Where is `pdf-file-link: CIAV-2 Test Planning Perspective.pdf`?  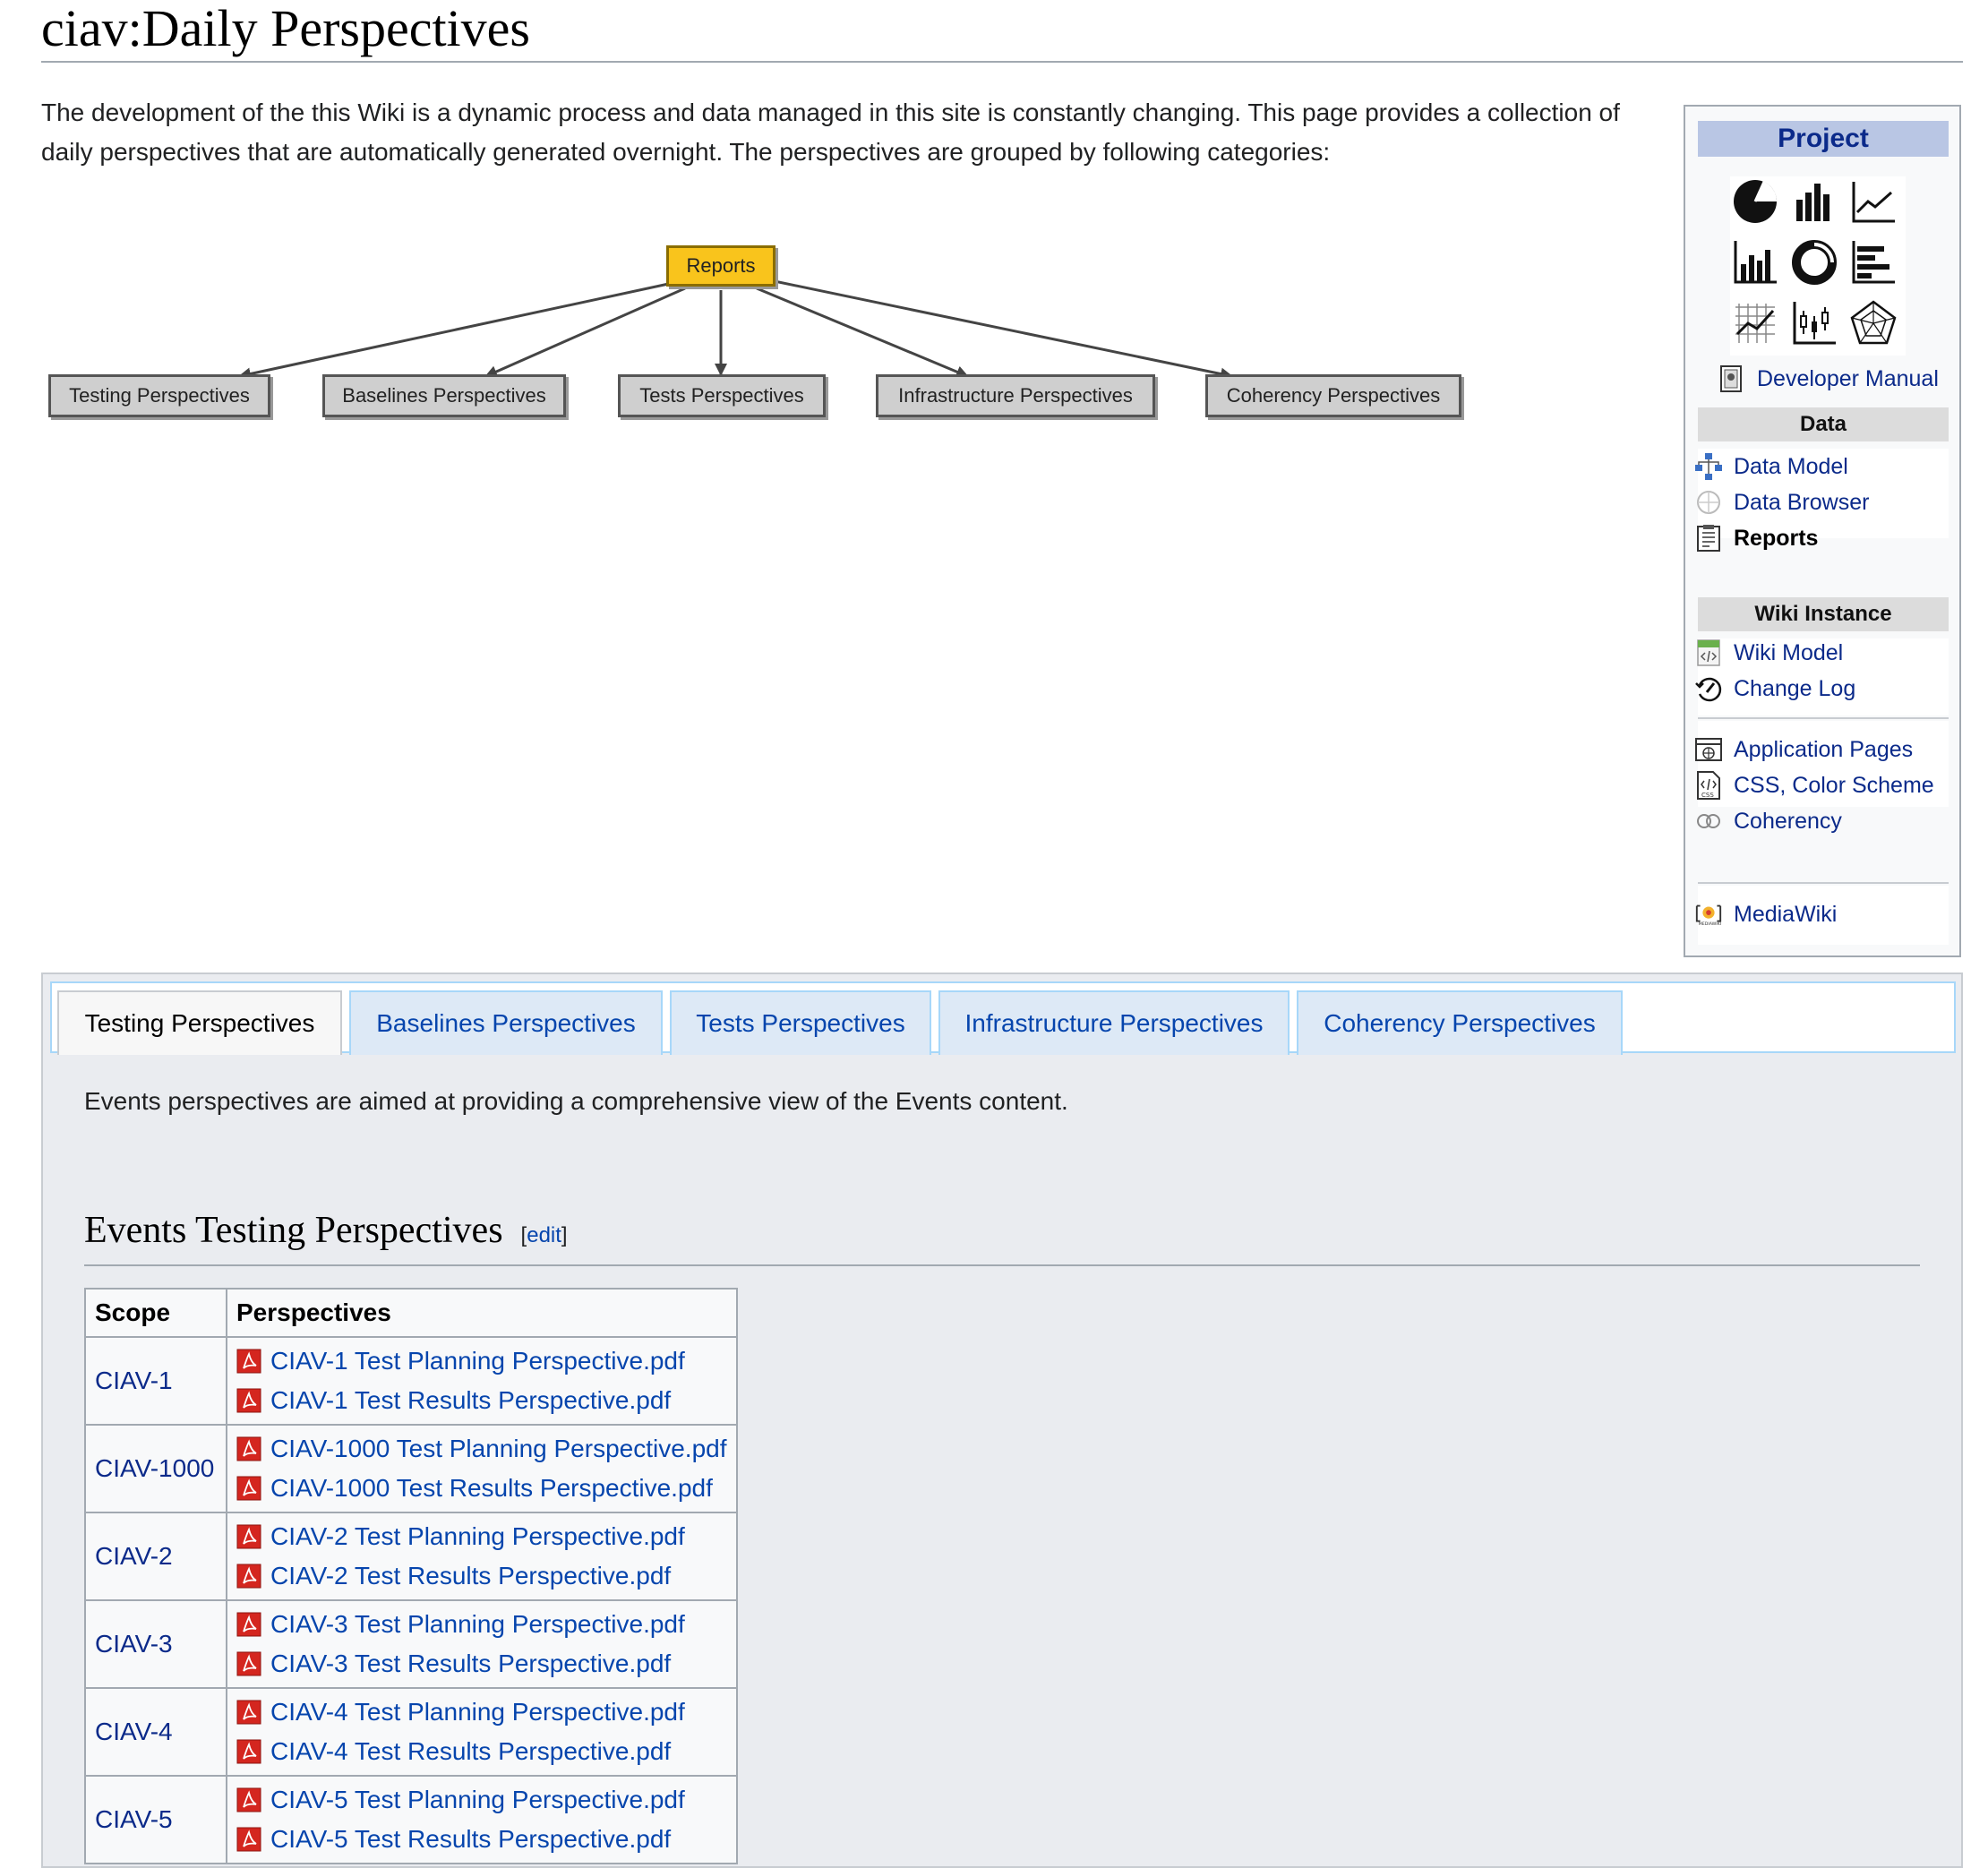
pdf-file-link: CIAV-2 Test Planning Perspective.pdf is located at coordinates (481, 1536).